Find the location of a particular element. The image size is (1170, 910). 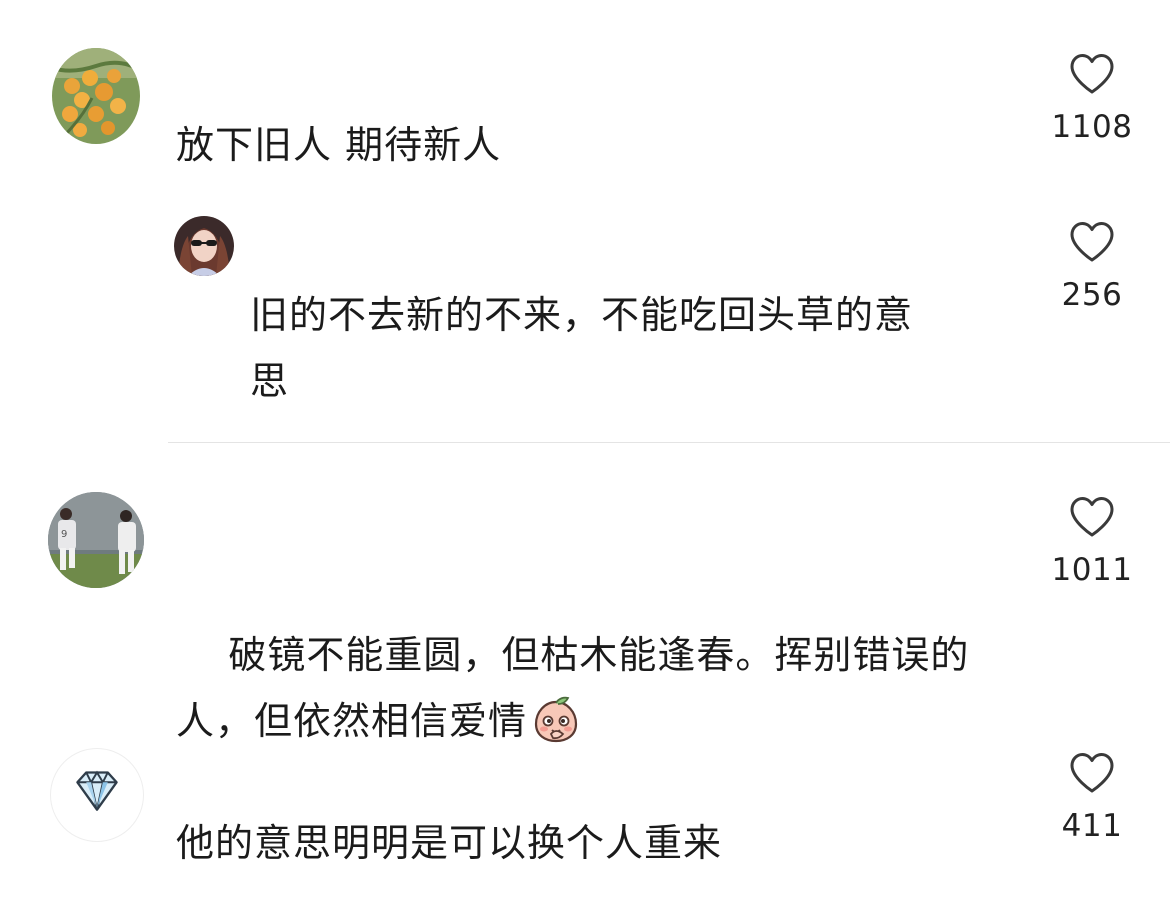

like-button: 1108 is located at coordinates (1092, 100).